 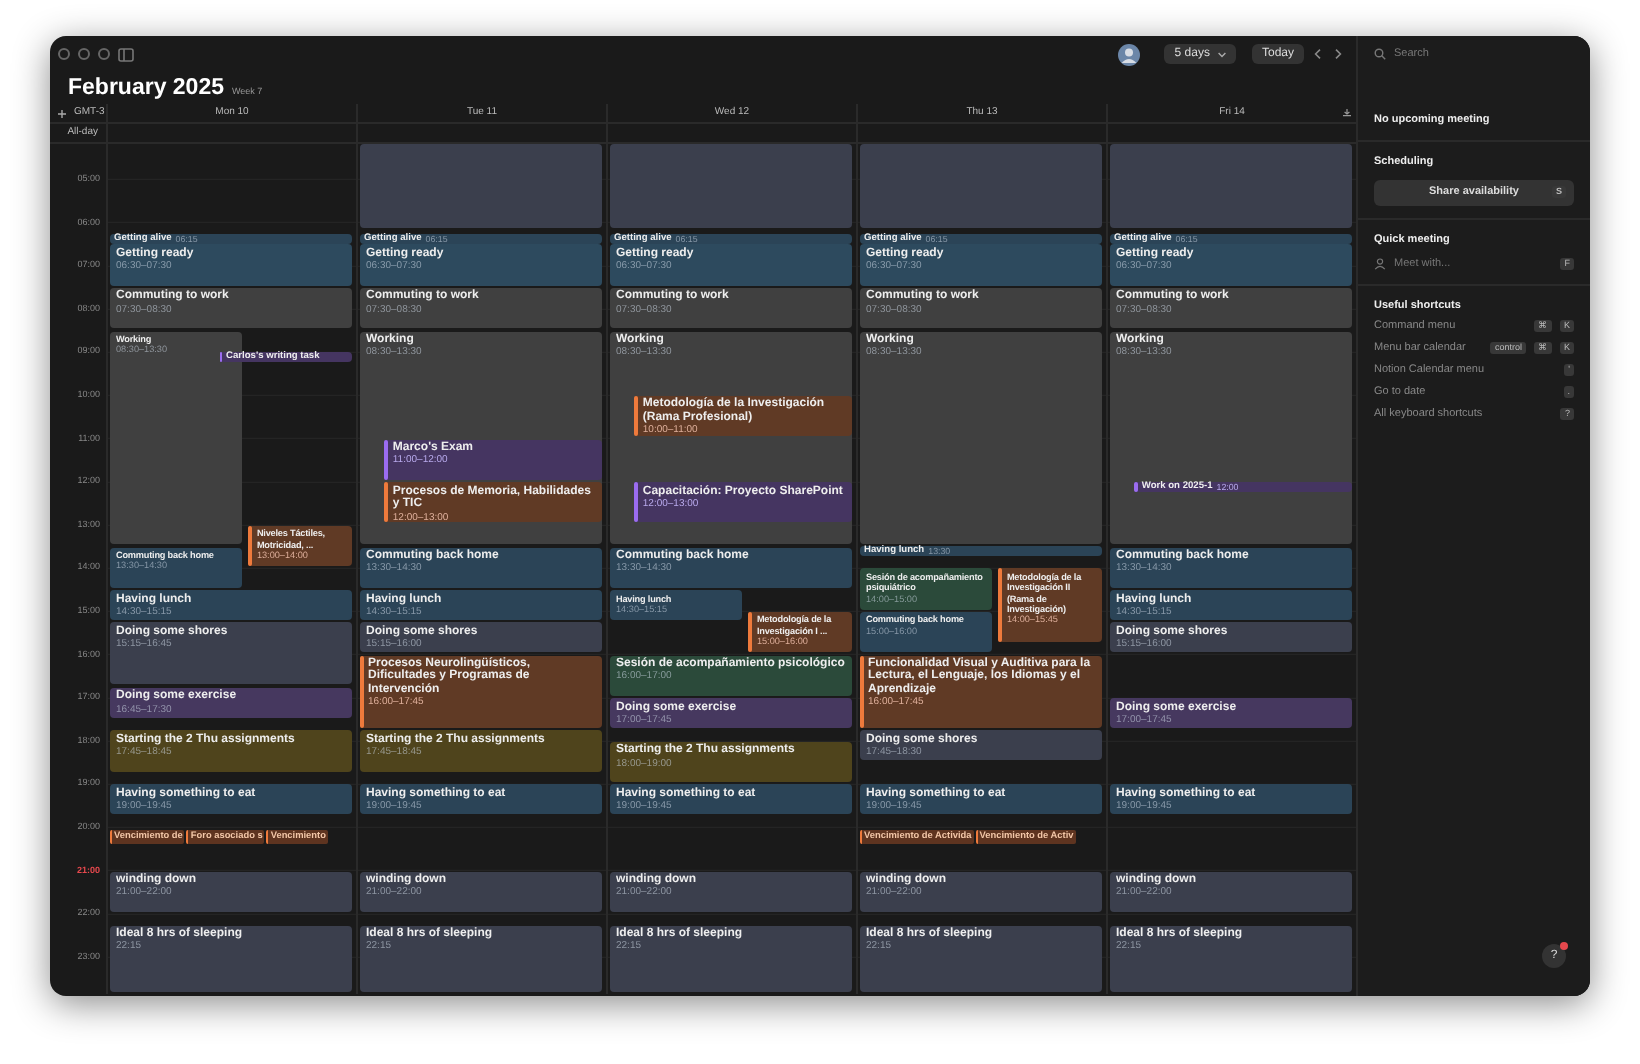 I want to click on person-icon, so click(x=1380, y=263).